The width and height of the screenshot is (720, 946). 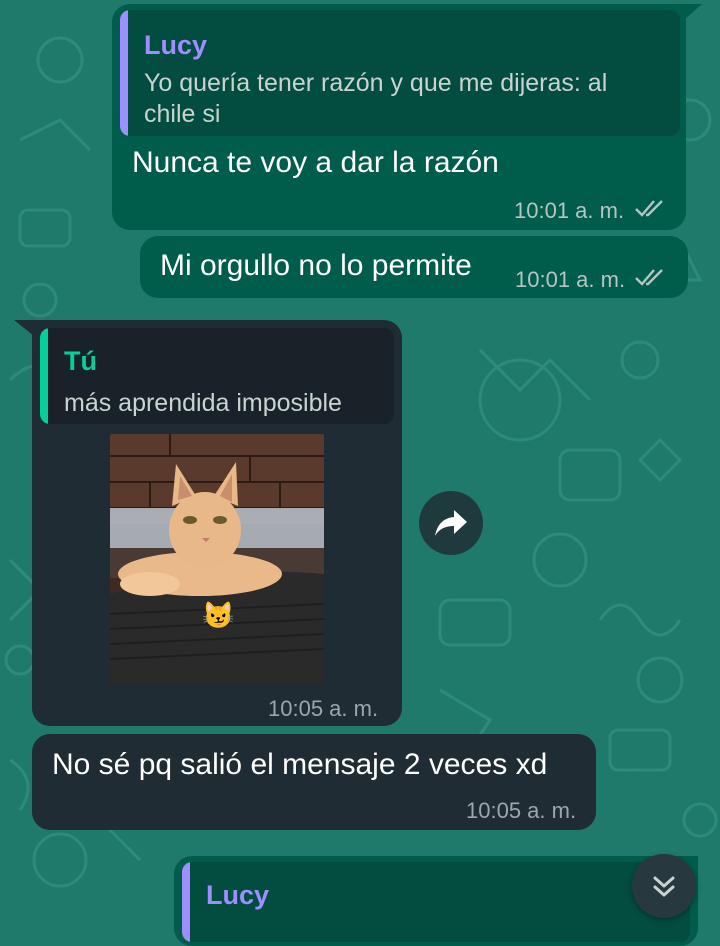 What do you see at coordinates (217, 376) in the screenshot?
I see `quoted-message: Tú más aprendida imposible` at bounding box center [217, 376].